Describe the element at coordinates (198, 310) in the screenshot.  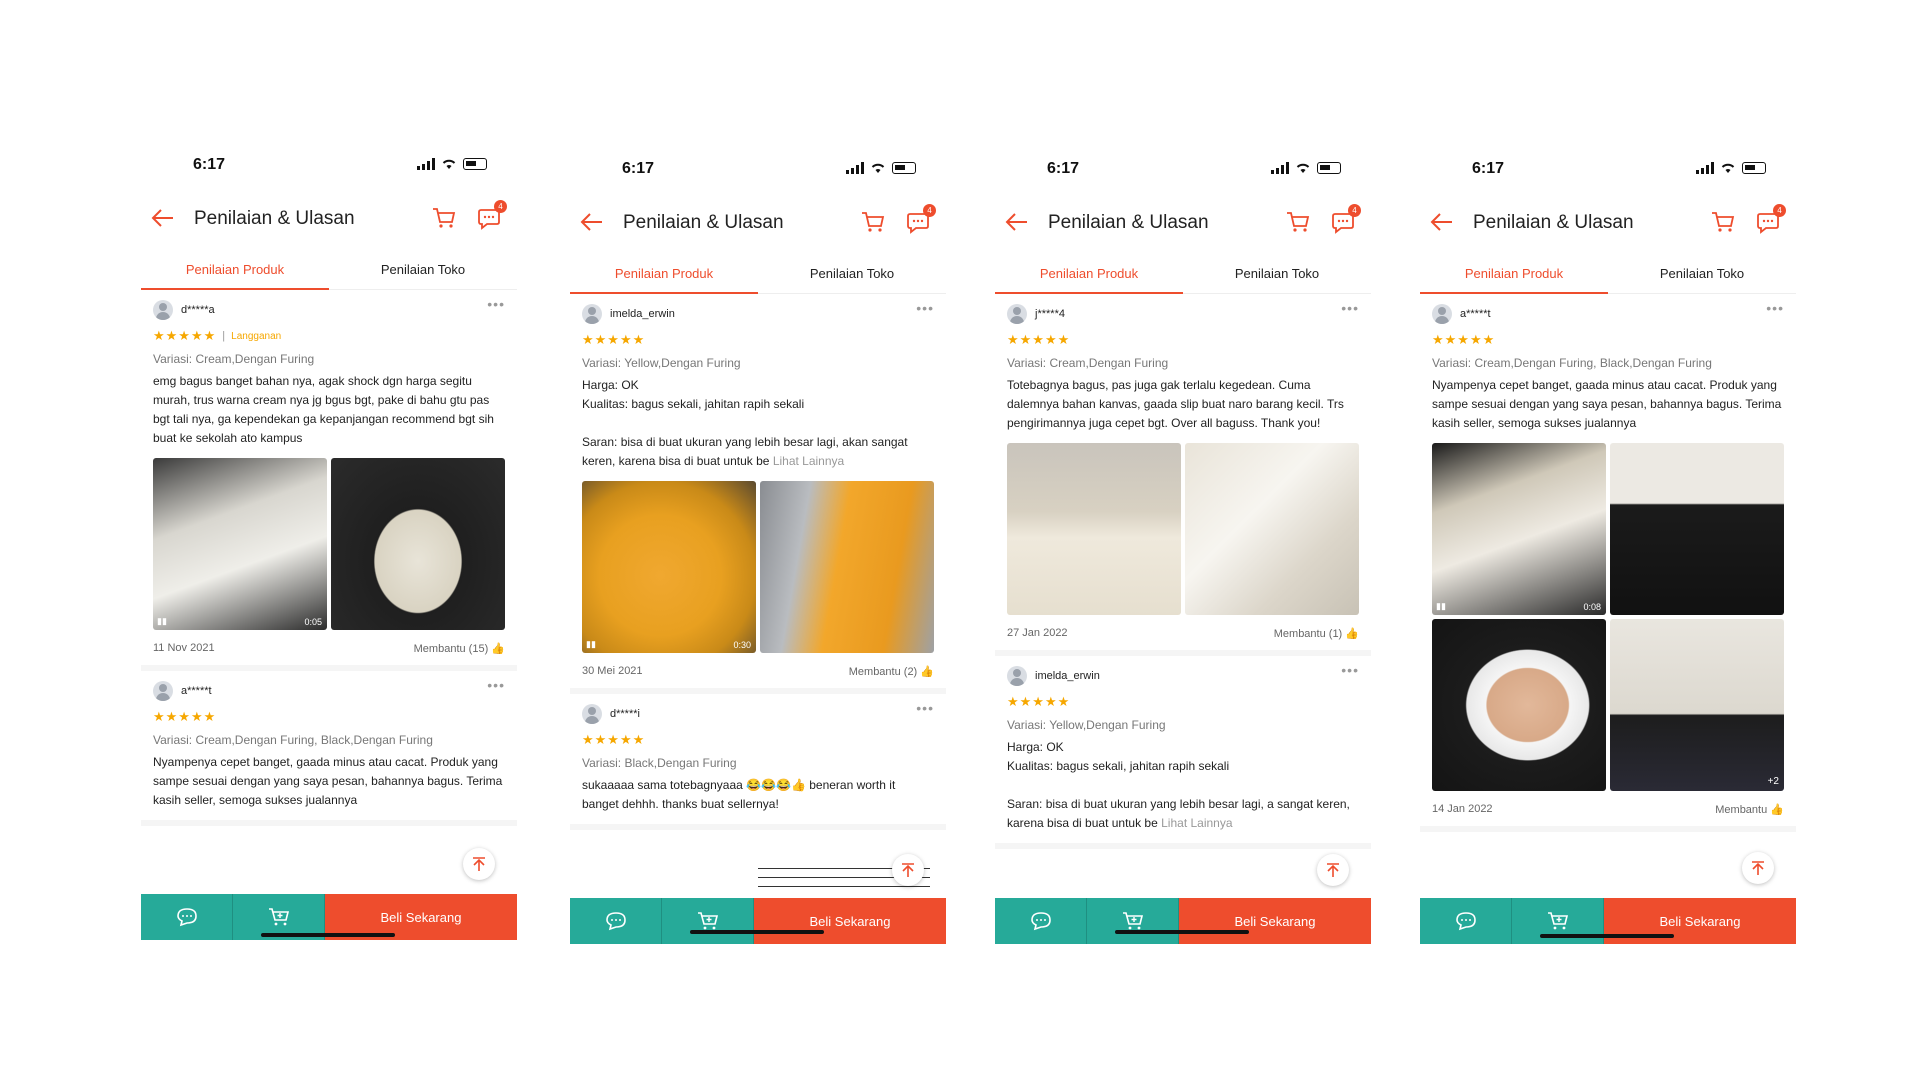
I see `reviewer-name: d*****a` at that location.